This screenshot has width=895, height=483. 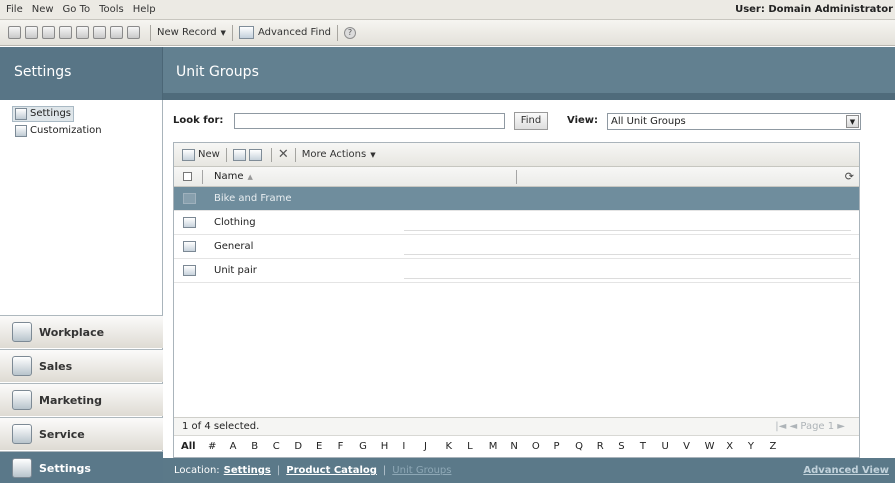 I want to click on view-select: All Unit Groups ▼, so click(x=734, y=121).